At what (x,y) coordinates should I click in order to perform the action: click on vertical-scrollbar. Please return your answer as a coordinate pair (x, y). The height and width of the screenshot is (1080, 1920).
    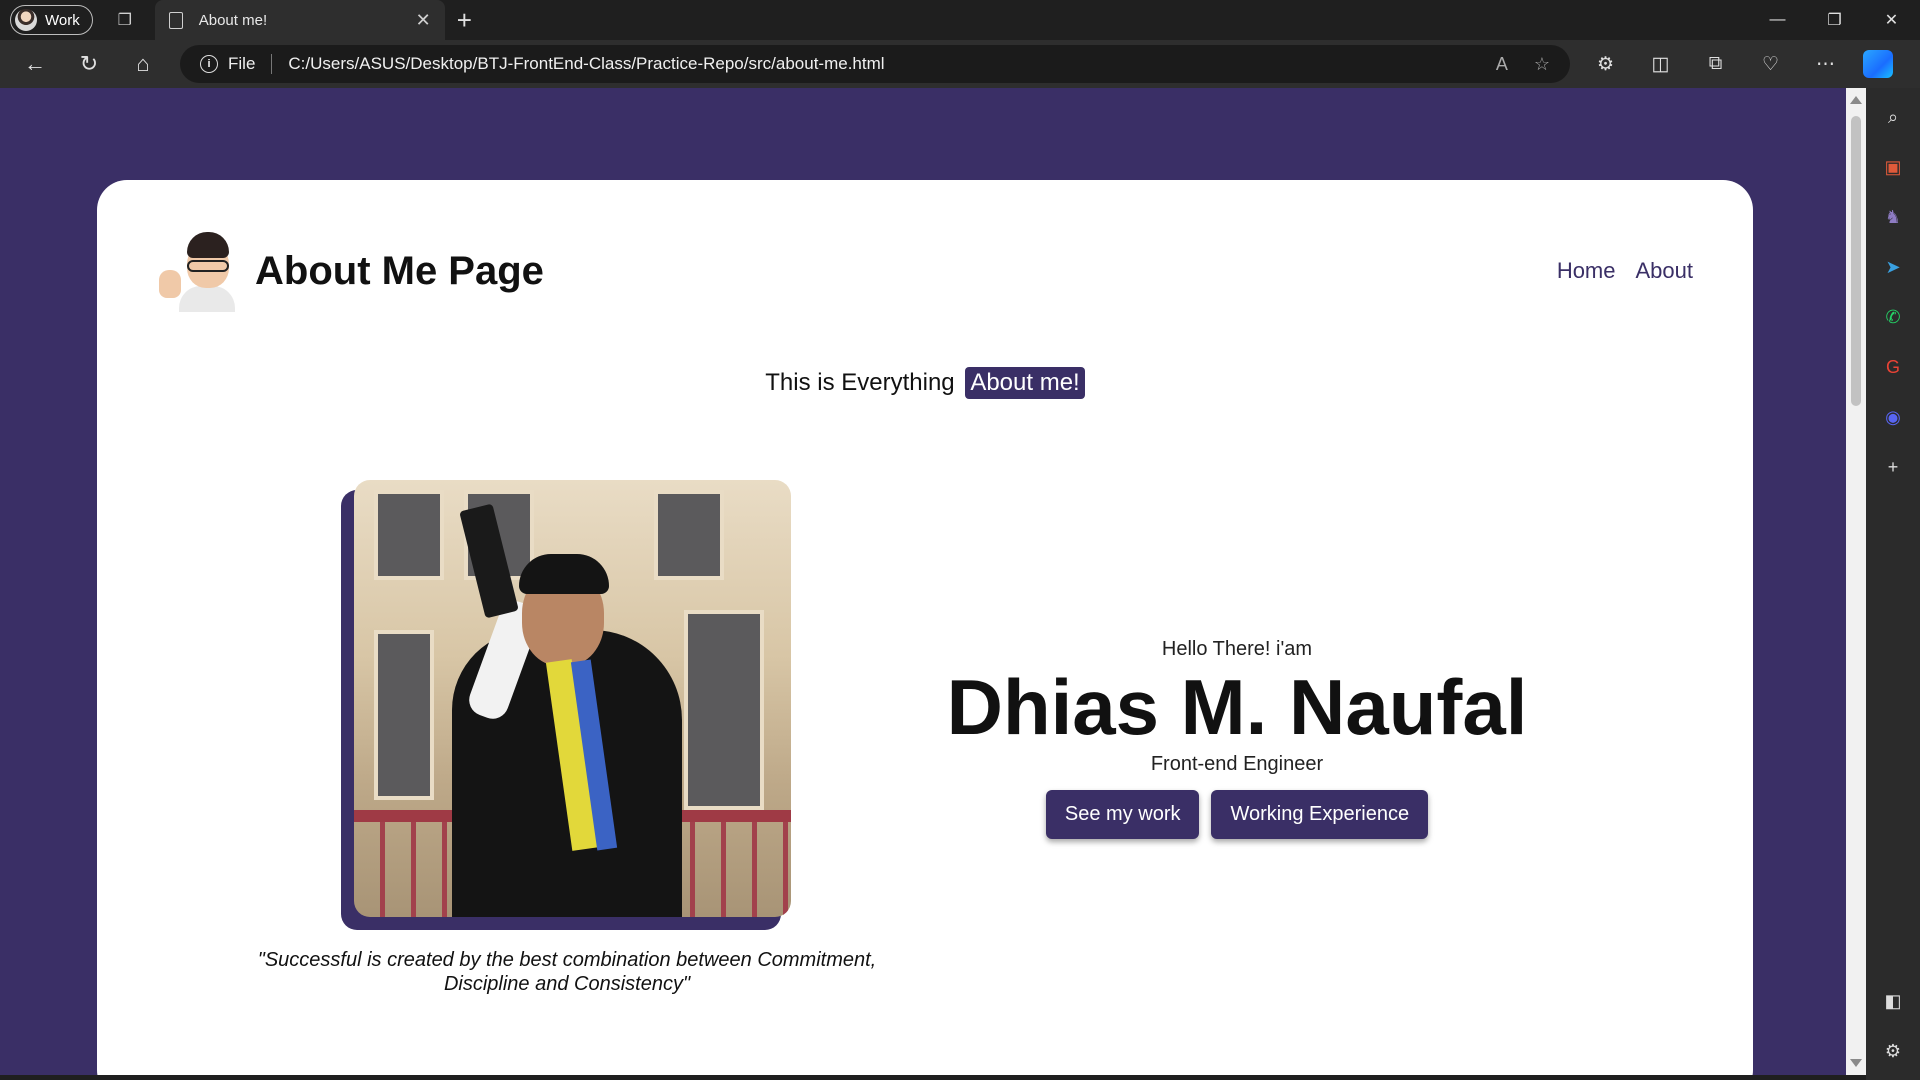
    Looking at the image, I should click on (1856, 581).